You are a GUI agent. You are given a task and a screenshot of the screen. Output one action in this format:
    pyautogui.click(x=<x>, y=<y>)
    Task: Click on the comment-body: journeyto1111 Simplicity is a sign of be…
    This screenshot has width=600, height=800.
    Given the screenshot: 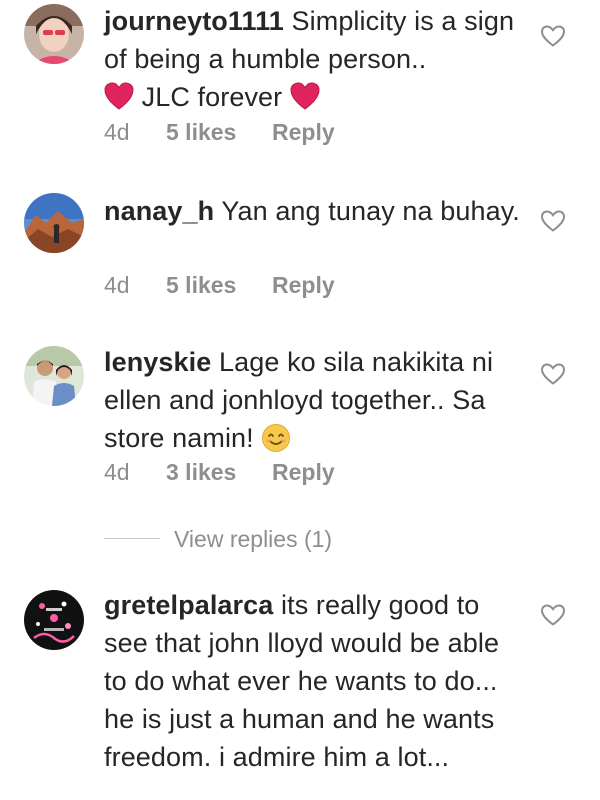 What is the action you would take?
    pyautogui.click(x=314, y=59)
    